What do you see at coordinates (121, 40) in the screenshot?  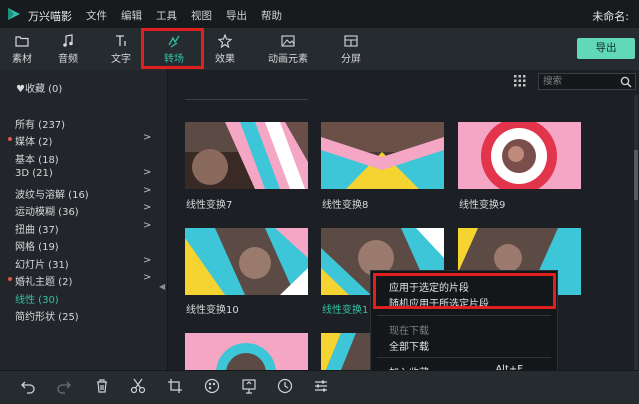 I see `text-icon` at bounding box center [121, 40].